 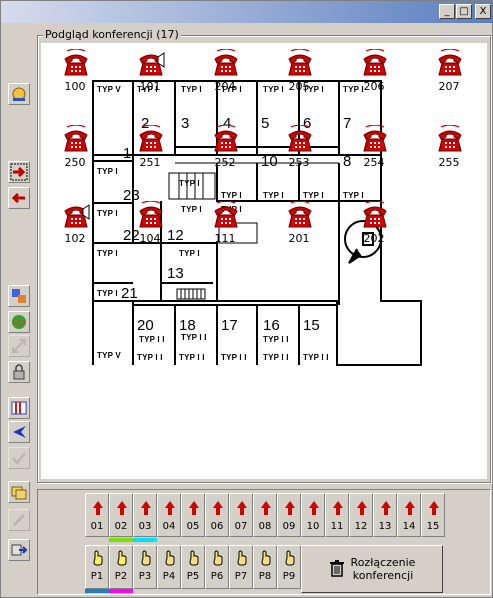 What do you see at coordinates (447, 11) in the screenshot?
I see `minimize-button: _` at bounding box center [447, 11].